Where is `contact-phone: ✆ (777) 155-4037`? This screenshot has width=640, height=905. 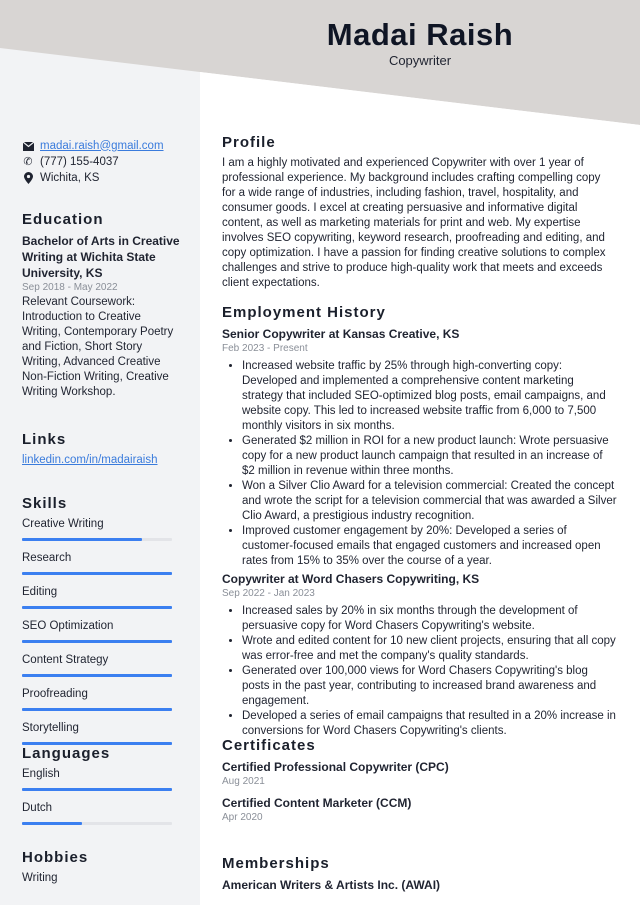 contact-phone: ✆ (777) 155-4037 is located at coordinates (102, 162).